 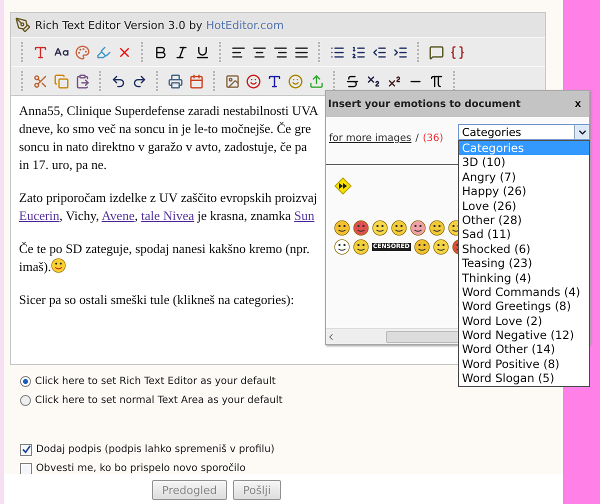 I want to click on underline-icon, so click(x=202, y=52).